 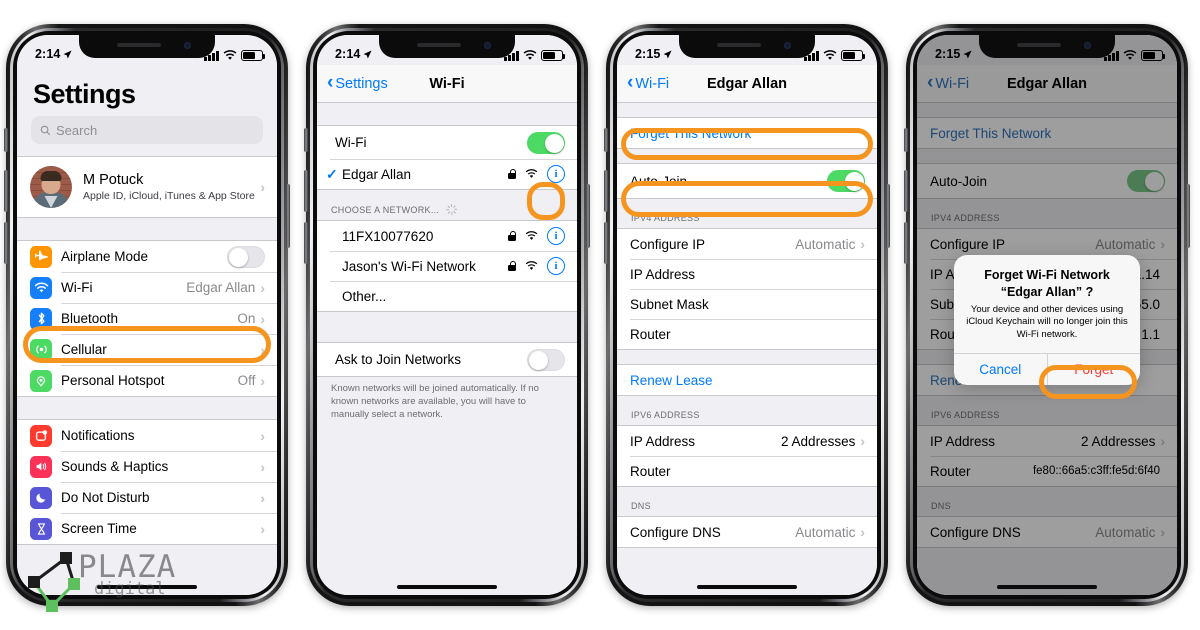 I want to click on wifi-icon, so click(x=41, y=287).